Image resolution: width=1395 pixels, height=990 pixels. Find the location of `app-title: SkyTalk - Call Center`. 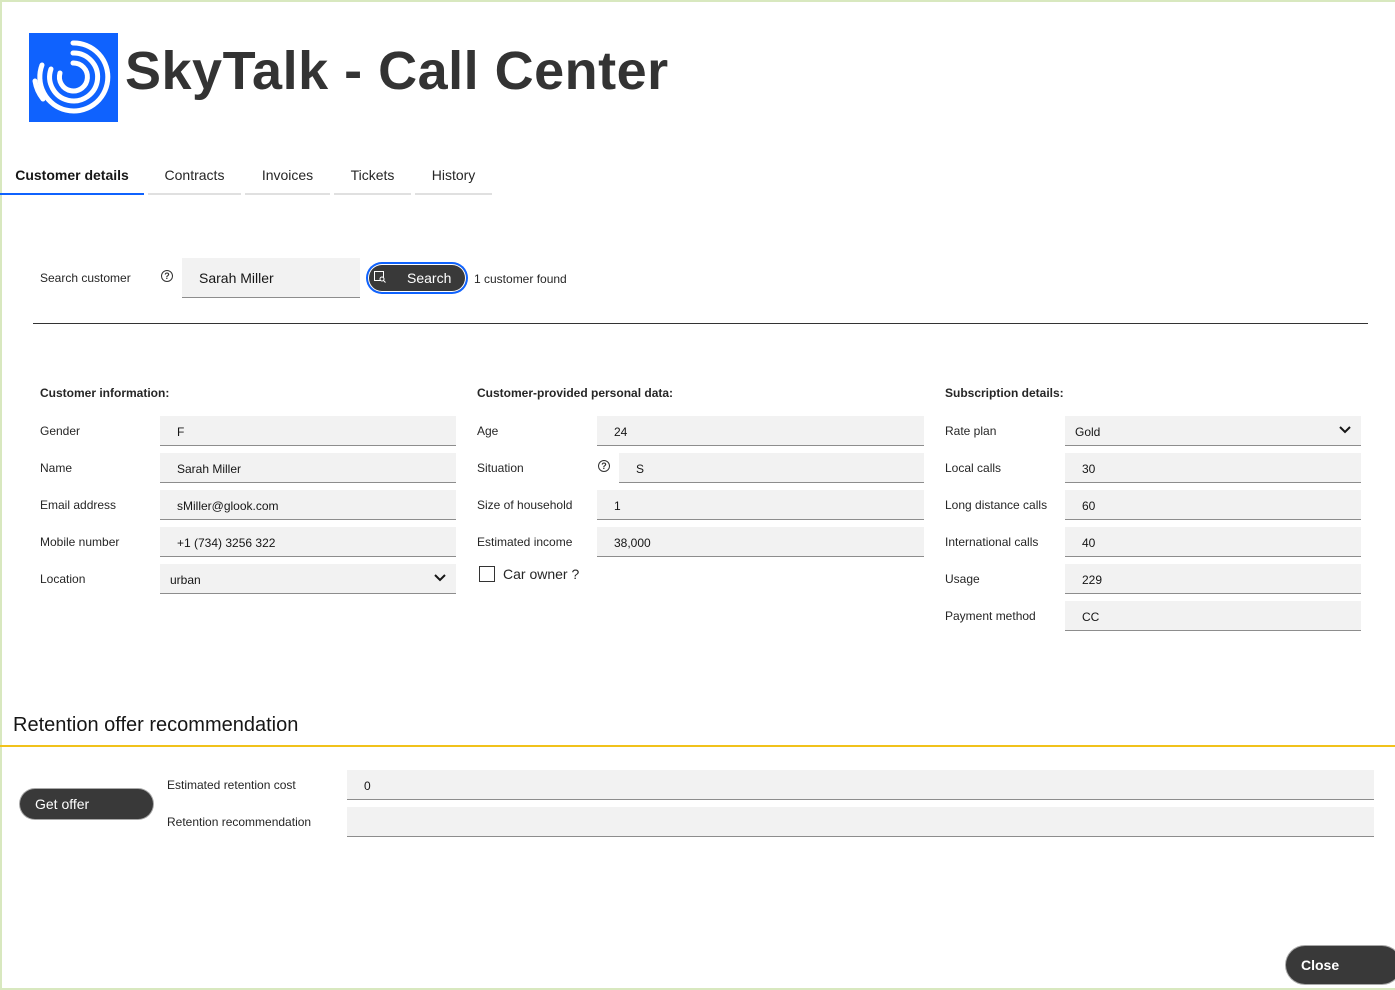

app-title: SkyTalk - Call Center is located at coordinates (397, 71).